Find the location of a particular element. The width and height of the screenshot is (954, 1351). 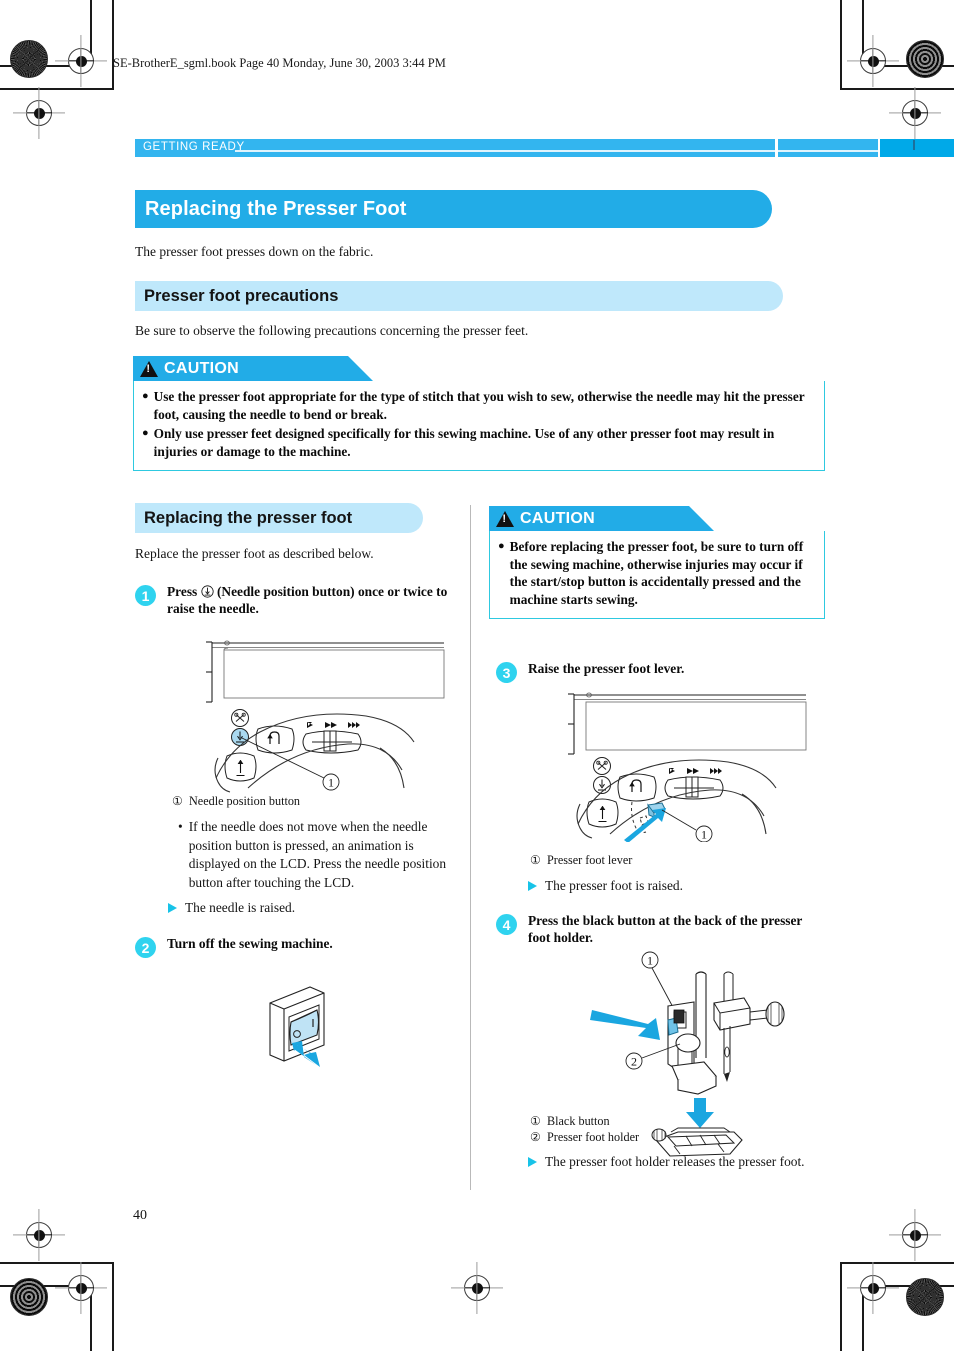

callout-label-1: Black button is located at coordinates (578, 1121).